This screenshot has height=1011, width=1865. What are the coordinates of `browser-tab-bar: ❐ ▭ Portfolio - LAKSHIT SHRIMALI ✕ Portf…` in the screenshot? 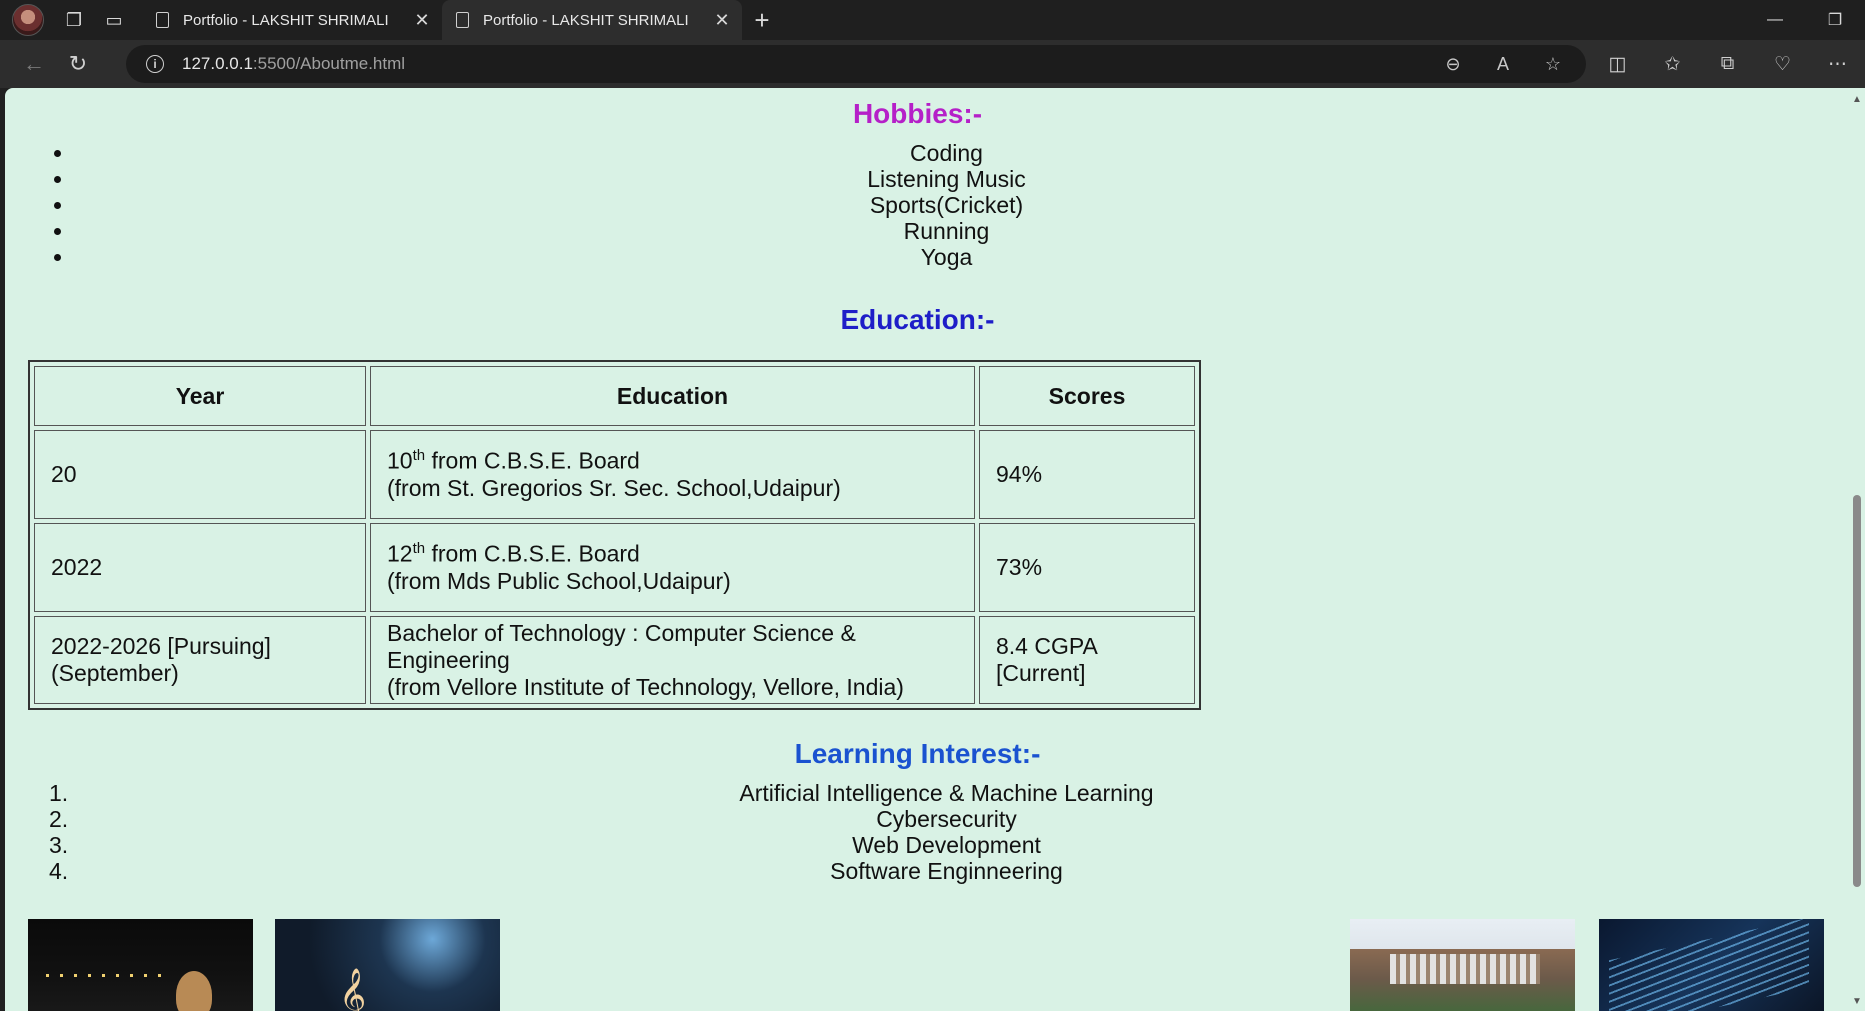 It's located at (932, 20).